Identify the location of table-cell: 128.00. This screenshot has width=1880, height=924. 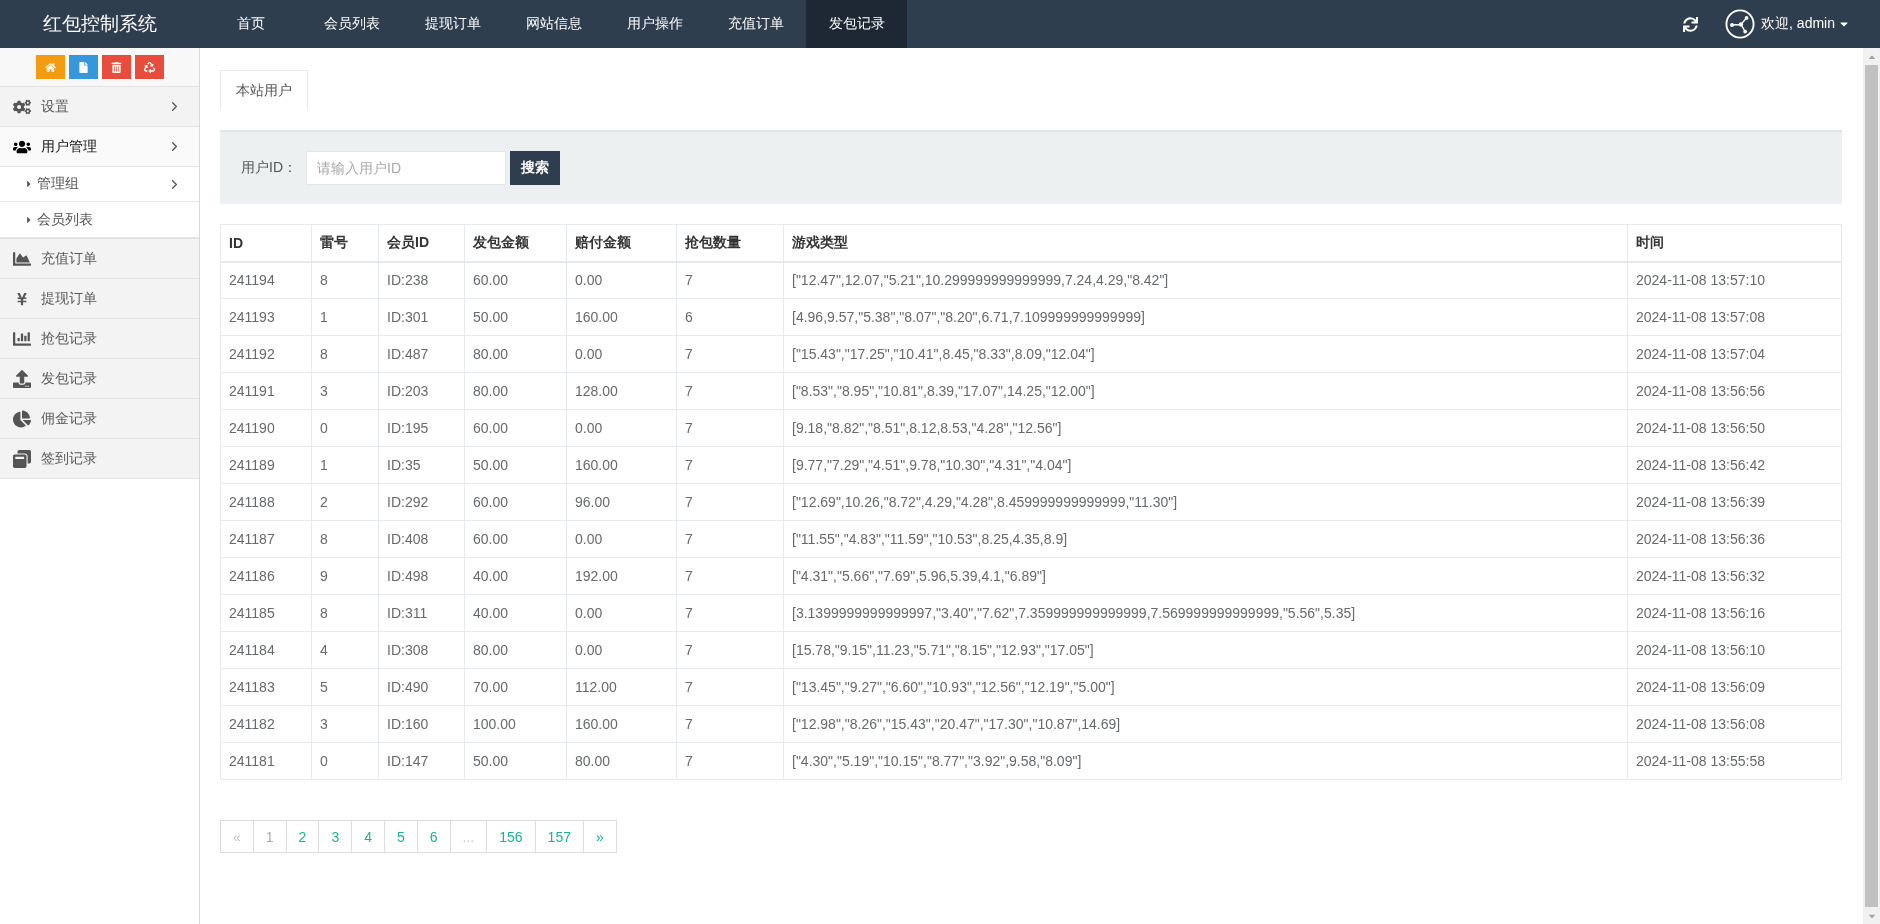
(621, 391).